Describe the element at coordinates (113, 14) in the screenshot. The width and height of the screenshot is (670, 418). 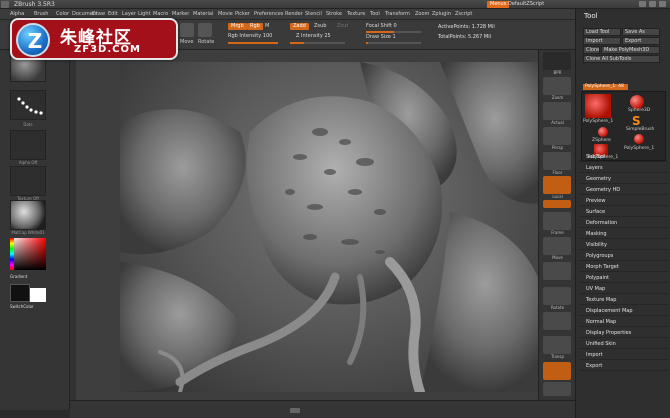
I see `menu-edit: Edit` at that location.